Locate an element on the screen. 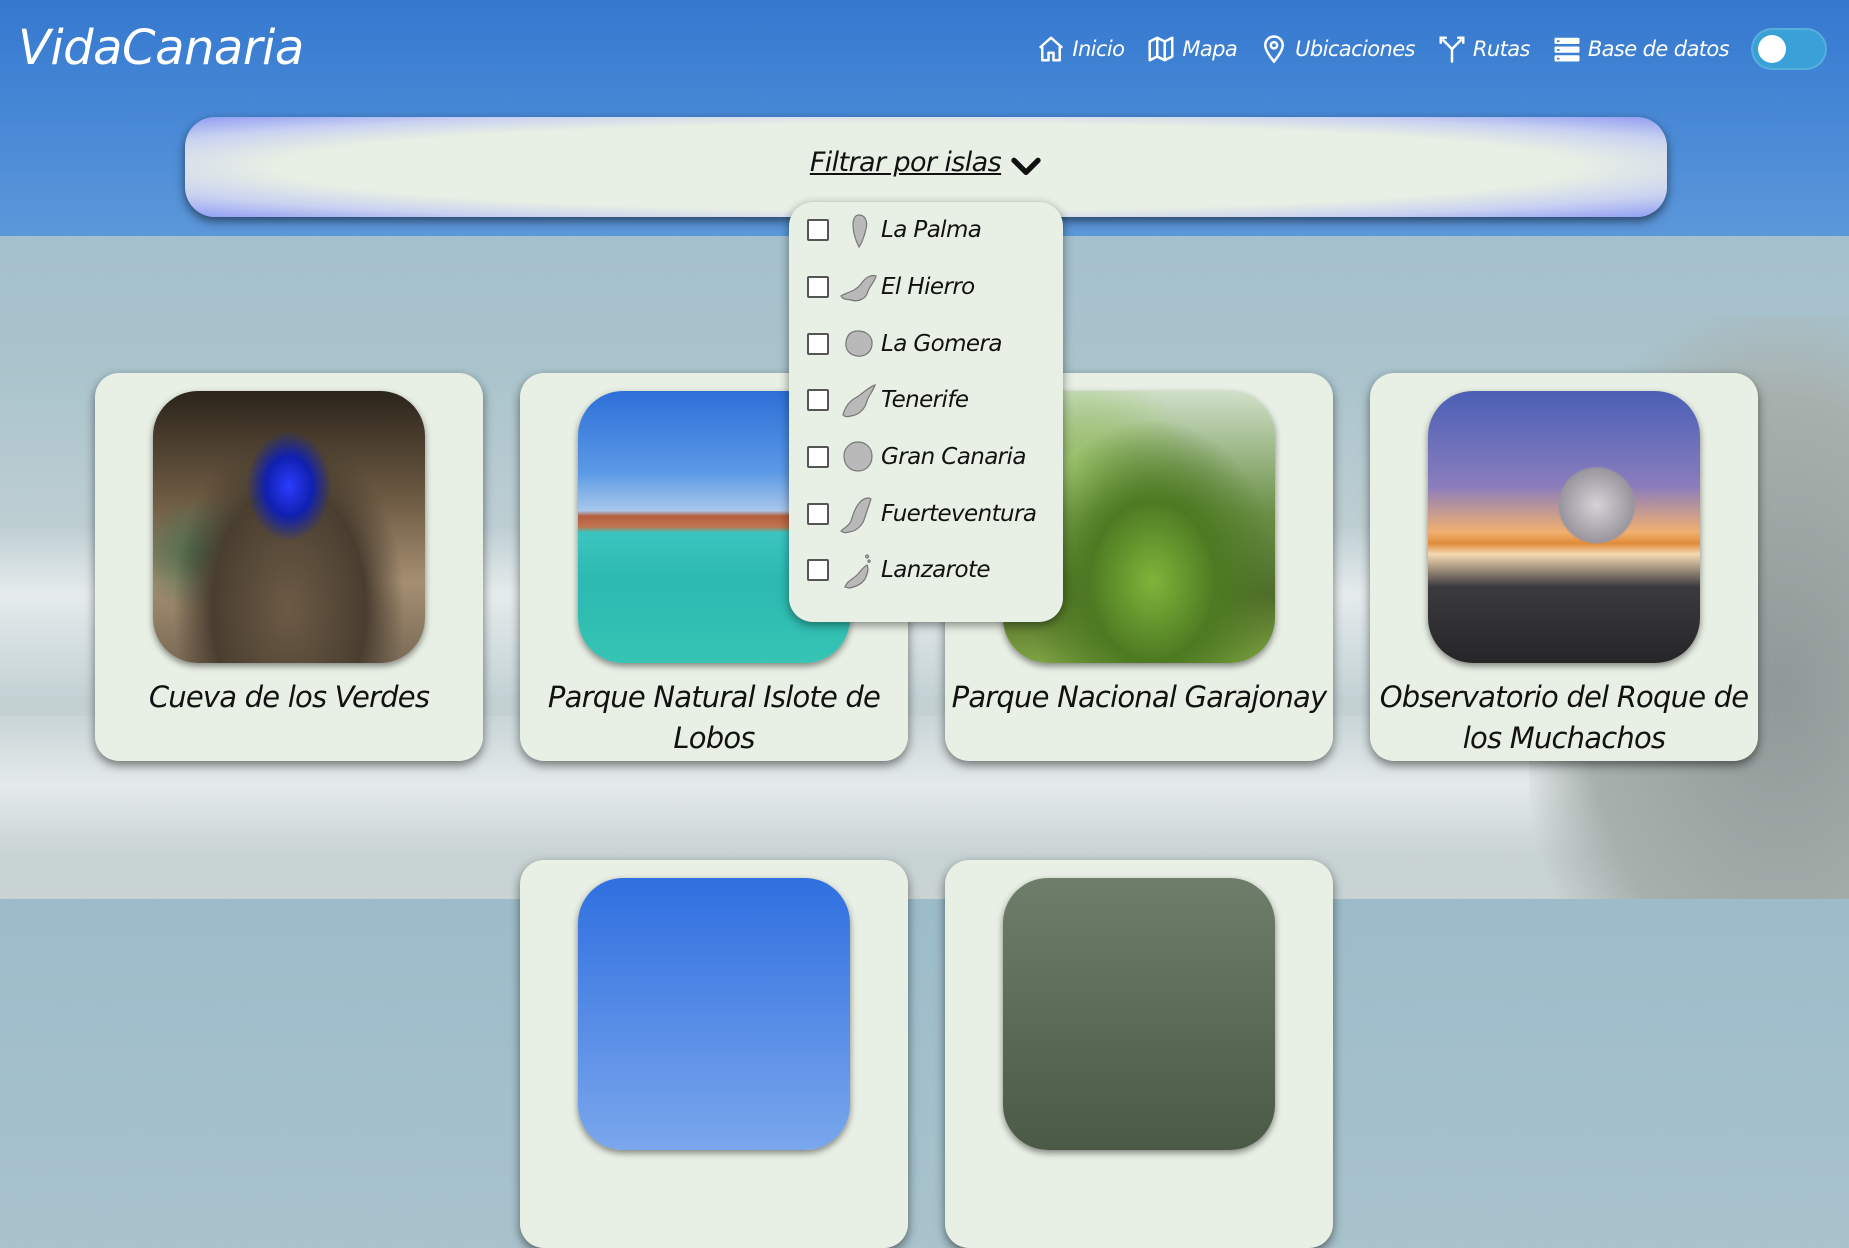 This screenshot has width=1849, height=1248. island-option-gran-canaria: Gran Canaria is located at coordinates (916, 457).